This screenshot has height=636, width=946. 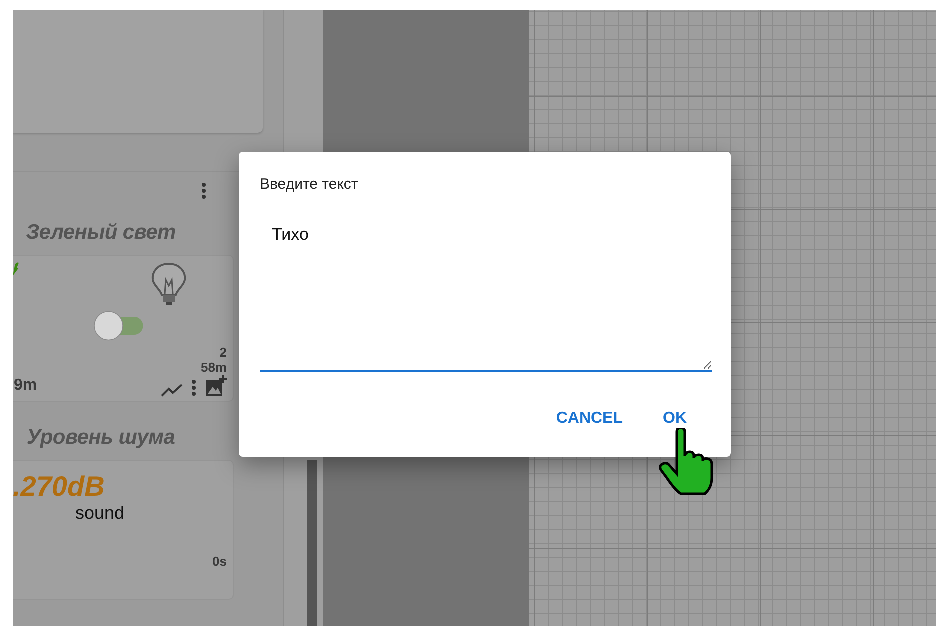 What do you see at coordinates (216, 386) in the screenshot?
I see `add-image-icon` at bounding box center [216, 386].